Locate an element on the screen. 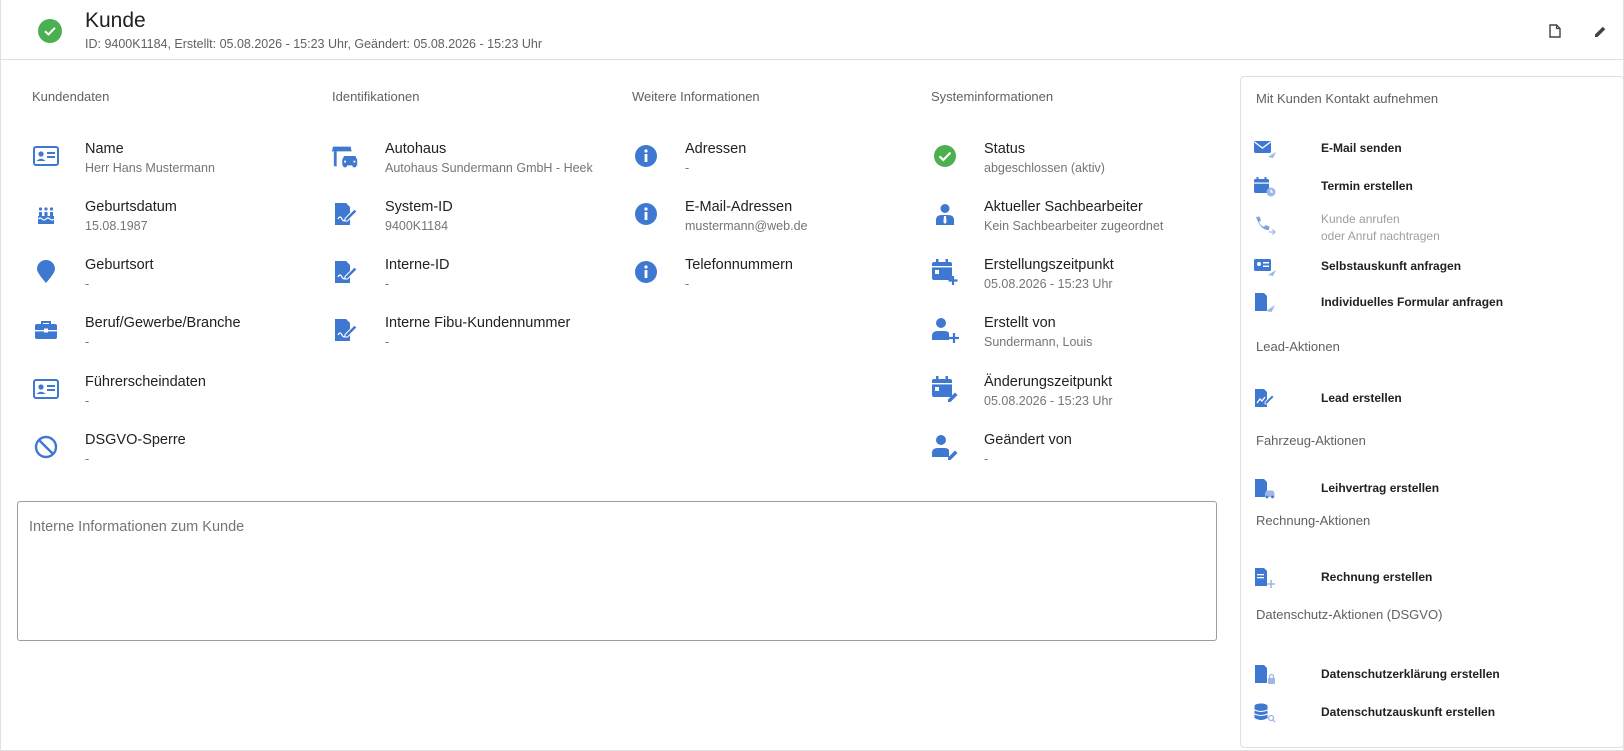 The height and width of the screenshot is (751, 1624). check-circle-icon is located at coordinates (945, 156).